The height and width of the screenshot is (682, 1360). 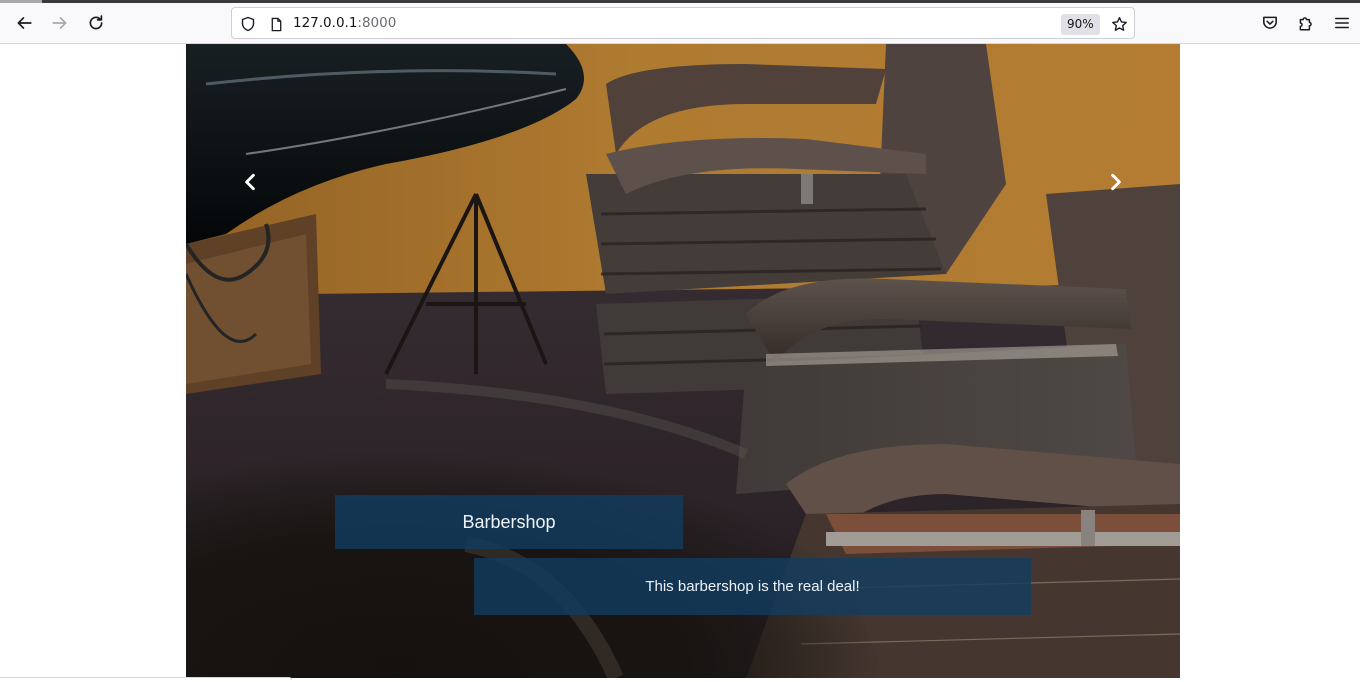 I want to click on reload-button, so click(x=96, y=23).